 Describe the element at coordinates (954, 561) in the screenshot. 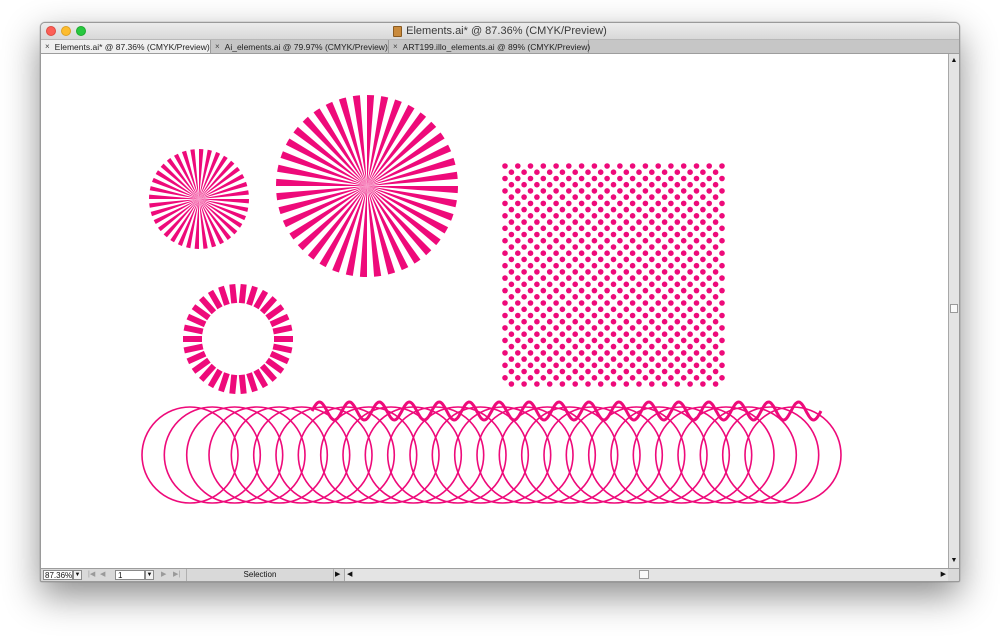

I see `scroll-down-icon: ▼` at that location.